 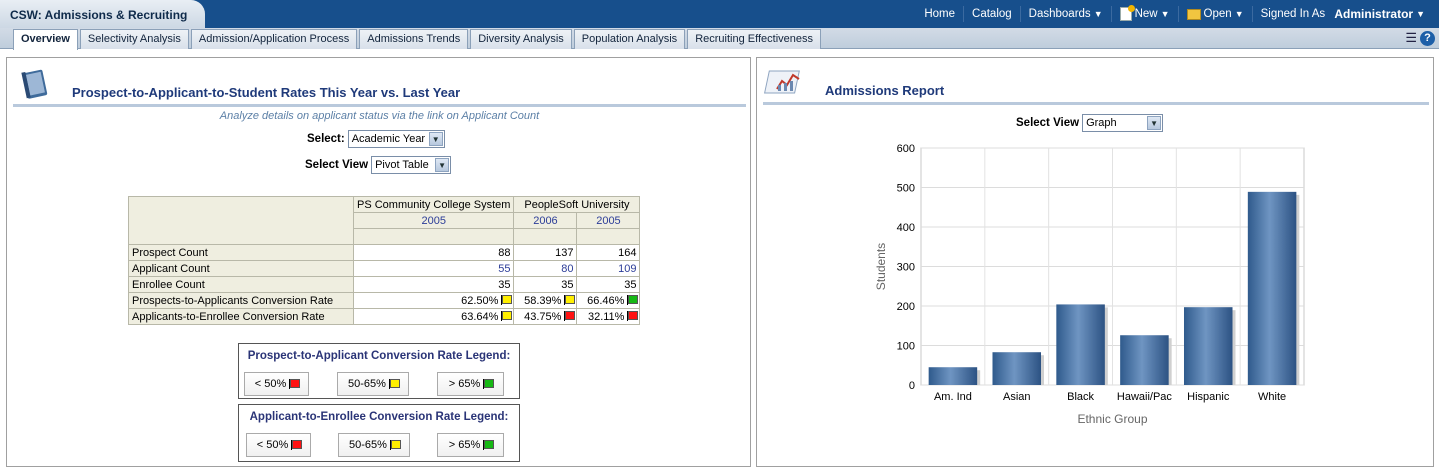 I want to click on y-axis-label: Students, so click(x=881, y=266).